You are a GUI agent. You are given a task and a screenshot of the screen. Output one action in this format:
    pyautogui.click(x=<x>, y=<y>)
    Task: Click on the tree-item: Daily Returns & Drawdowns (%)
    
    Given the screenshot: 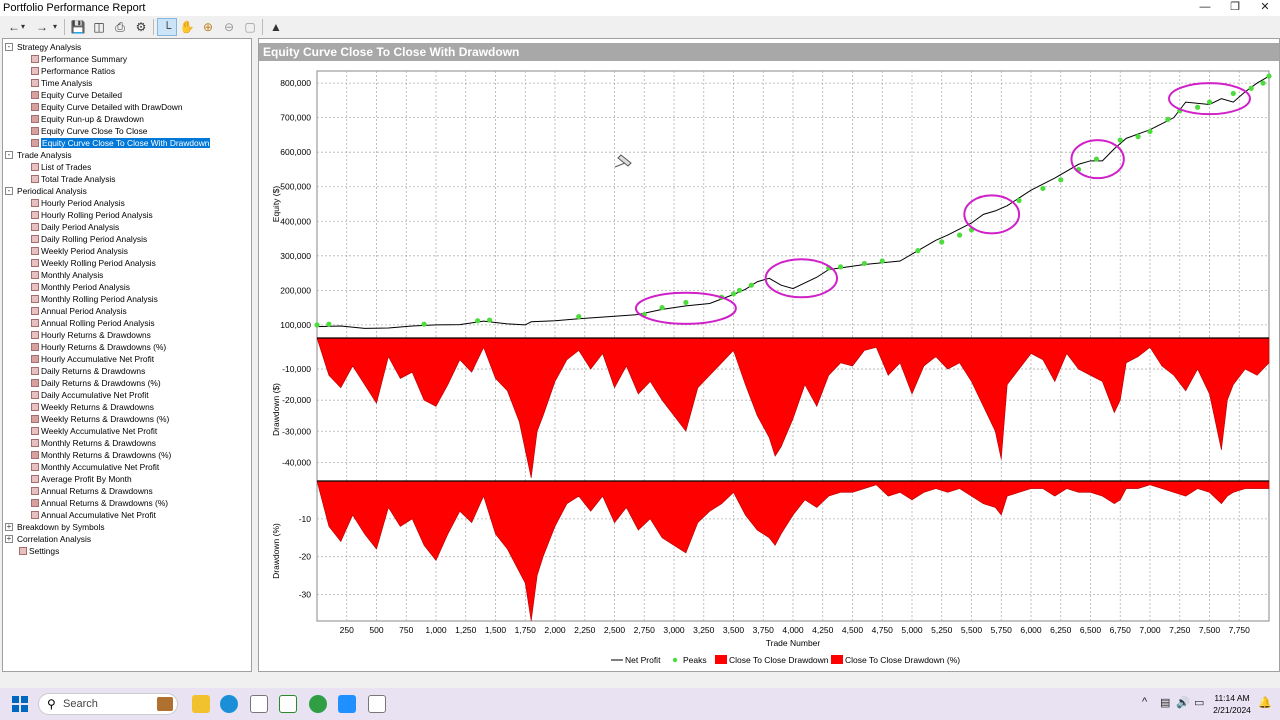 What is the action you would take?
    pyautogui.click(x=96, y=383)
    